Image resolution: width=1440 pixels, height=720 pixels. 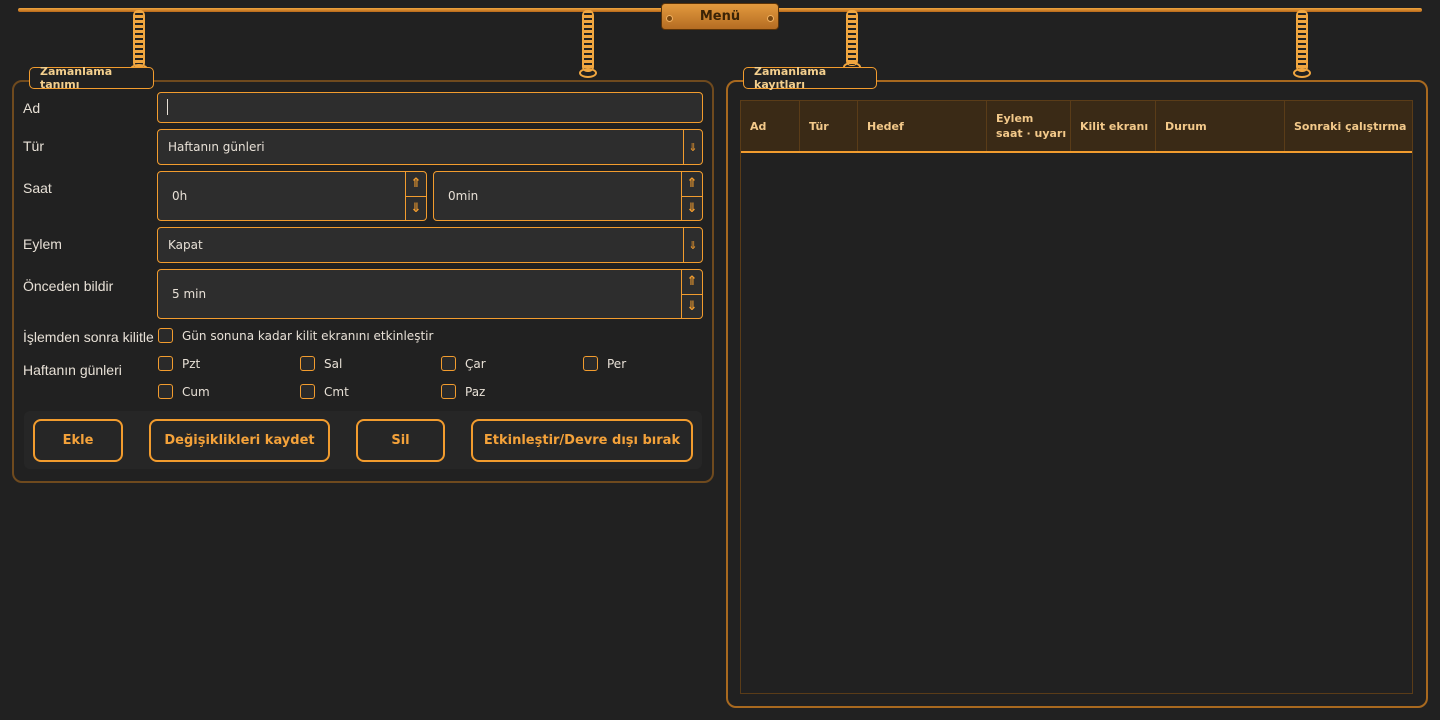 What do you see at coordinates (430, 294) in the screenshot?
I see `notify-stepper: 5 min ⇑ ⇓` at bounding box center [430, 294].